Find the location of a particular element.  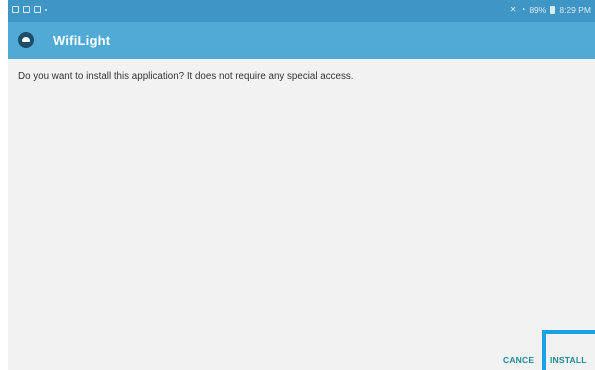

dot-icon is located at coordinates (46, 9).